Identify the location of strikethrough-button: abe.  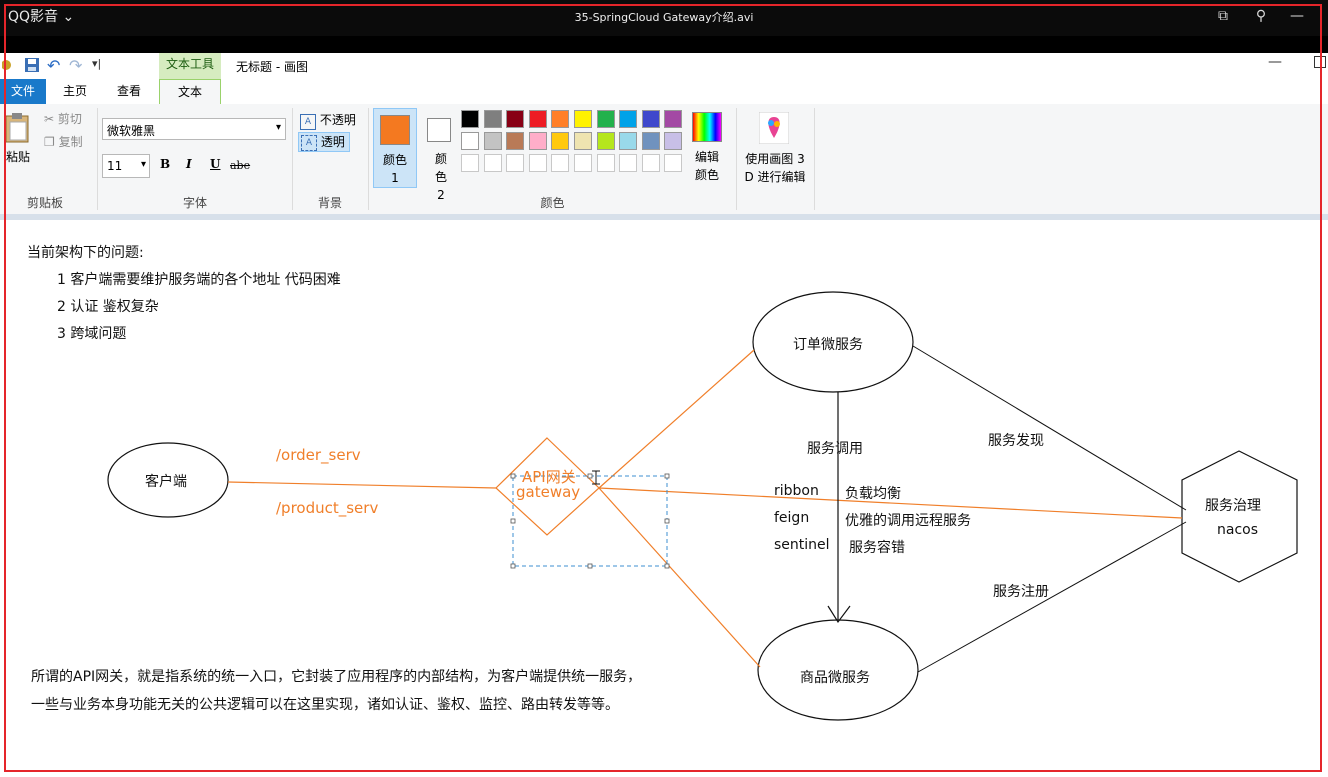
(240, 165).